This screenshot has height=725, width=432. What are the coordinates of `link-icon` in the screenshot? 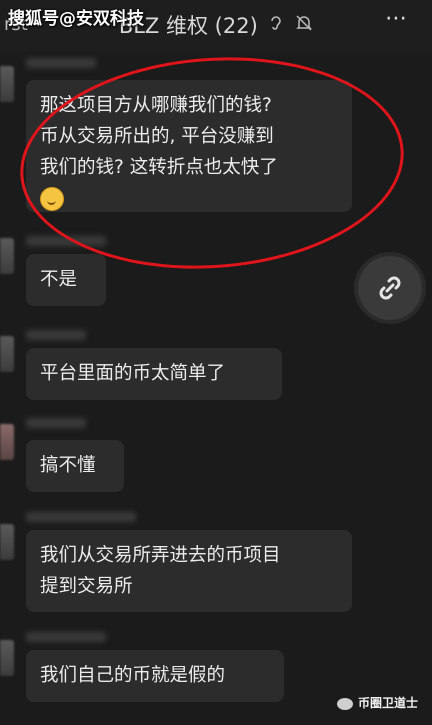 It's located at (390, 288).